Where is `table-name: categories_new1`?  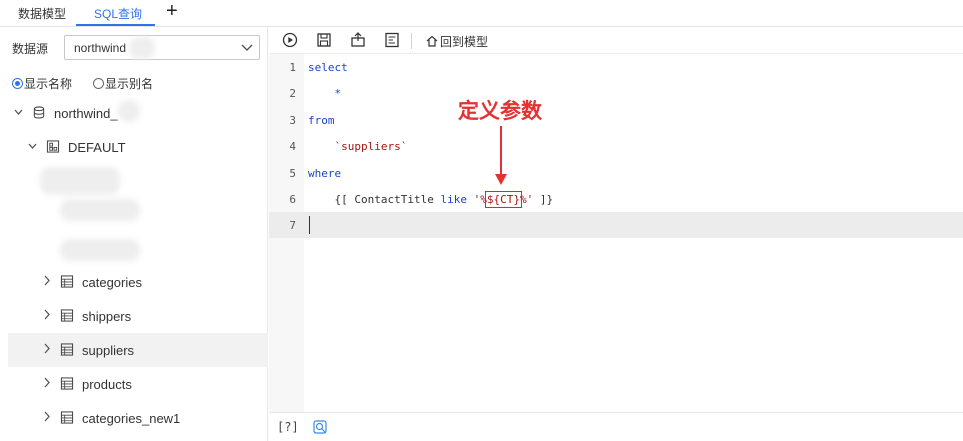 table-name: categories_new1 is located at coordinates (131, 418).